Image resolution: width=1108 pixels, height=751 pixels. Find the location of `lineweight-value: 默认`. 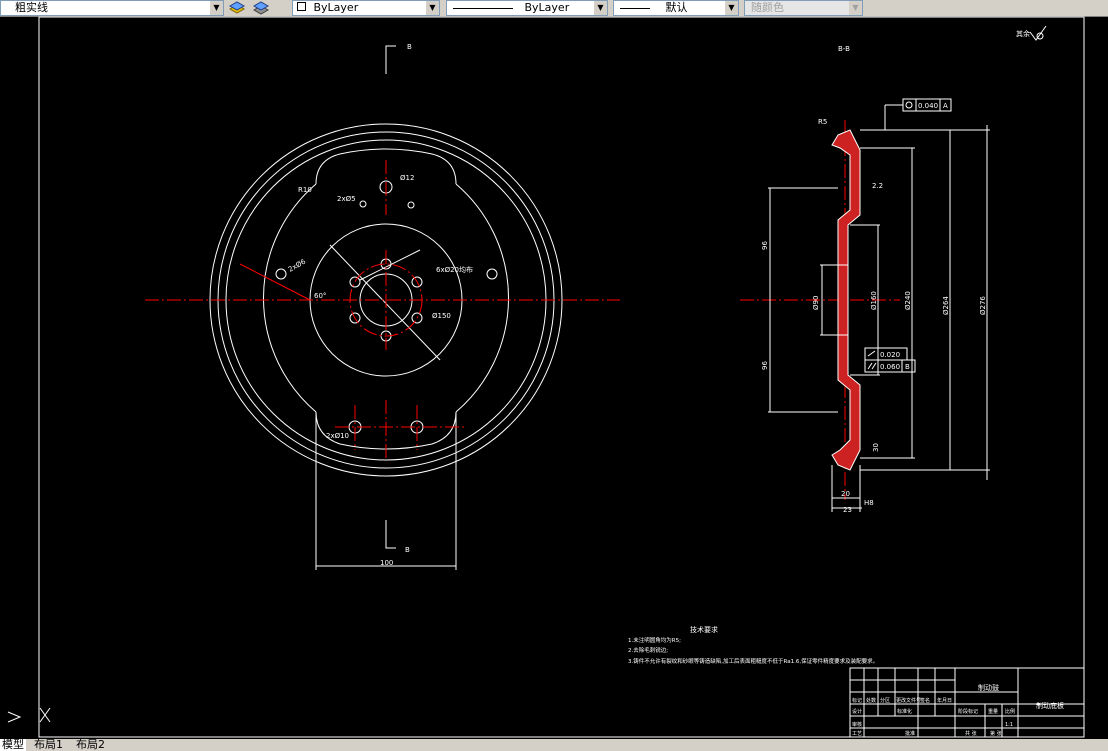

lineweight-value: 默认 is located at coordinates (676, 7).